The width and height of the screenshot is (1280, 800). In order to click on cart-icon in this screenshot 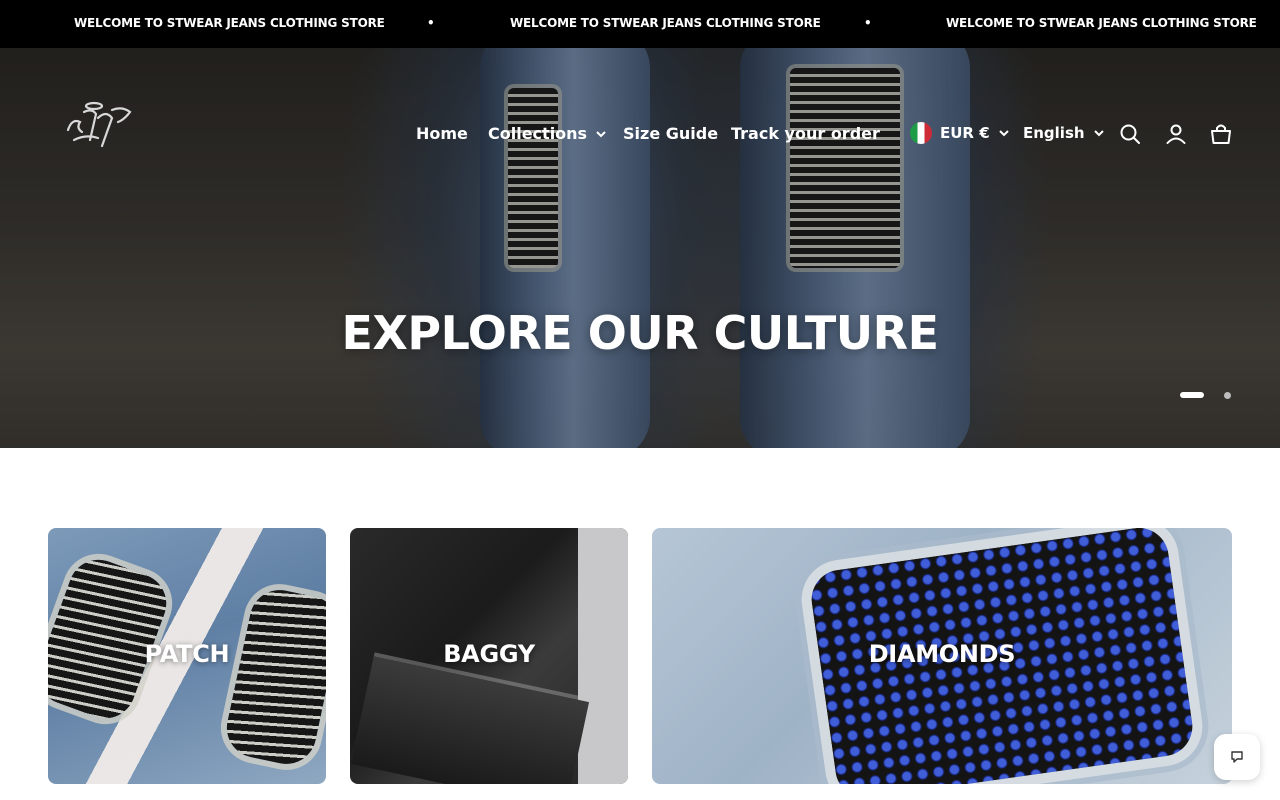, I will do `click(1221, 134)`.